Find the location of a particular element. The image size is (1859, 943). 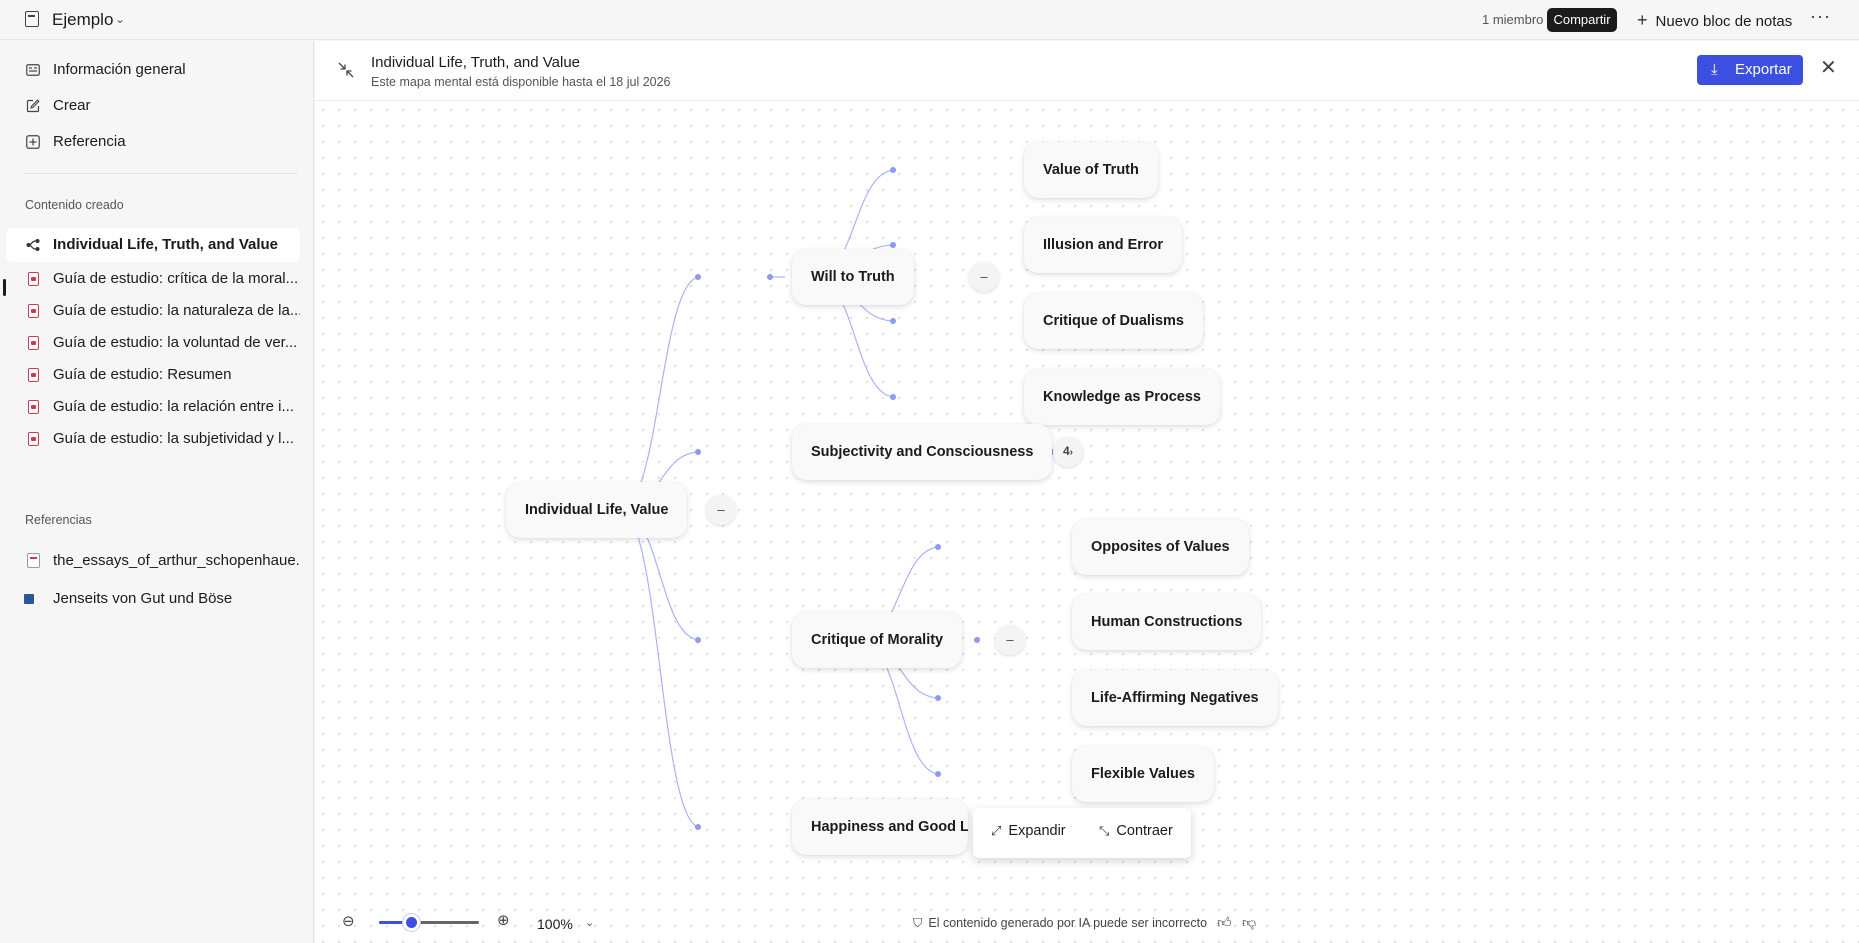

thumbs-down-icon: 👎︎ is located at coordinates (1249, 922).